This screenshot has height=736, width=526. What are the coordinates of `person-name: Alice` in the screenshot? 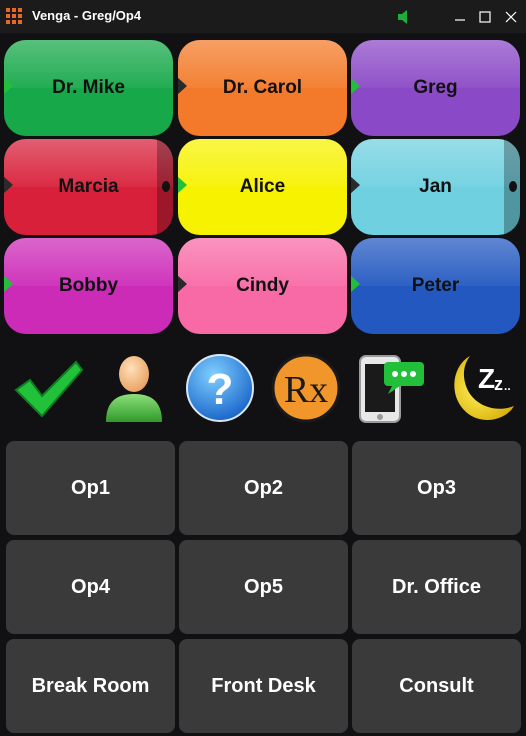 It's located at (262, 186).